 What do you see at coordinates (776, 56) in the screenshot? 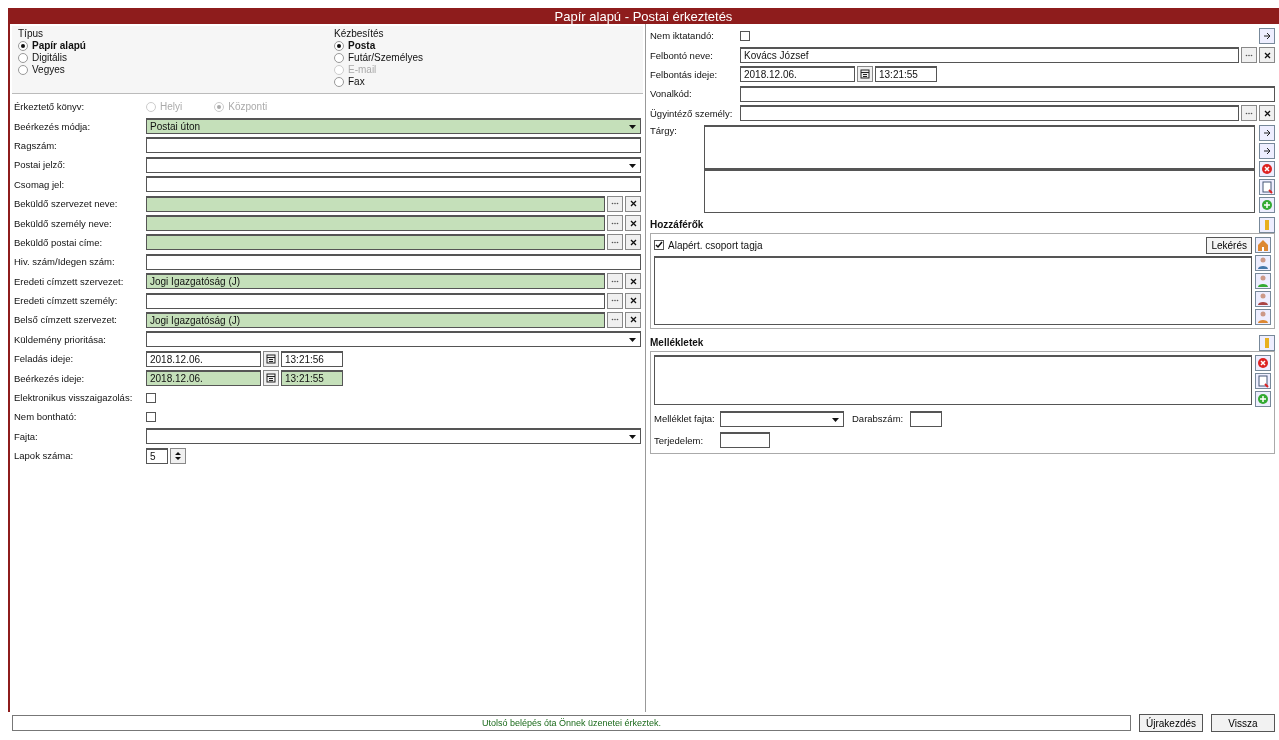
I see `field-value: Kovács József` at bounding box center [776, 56].